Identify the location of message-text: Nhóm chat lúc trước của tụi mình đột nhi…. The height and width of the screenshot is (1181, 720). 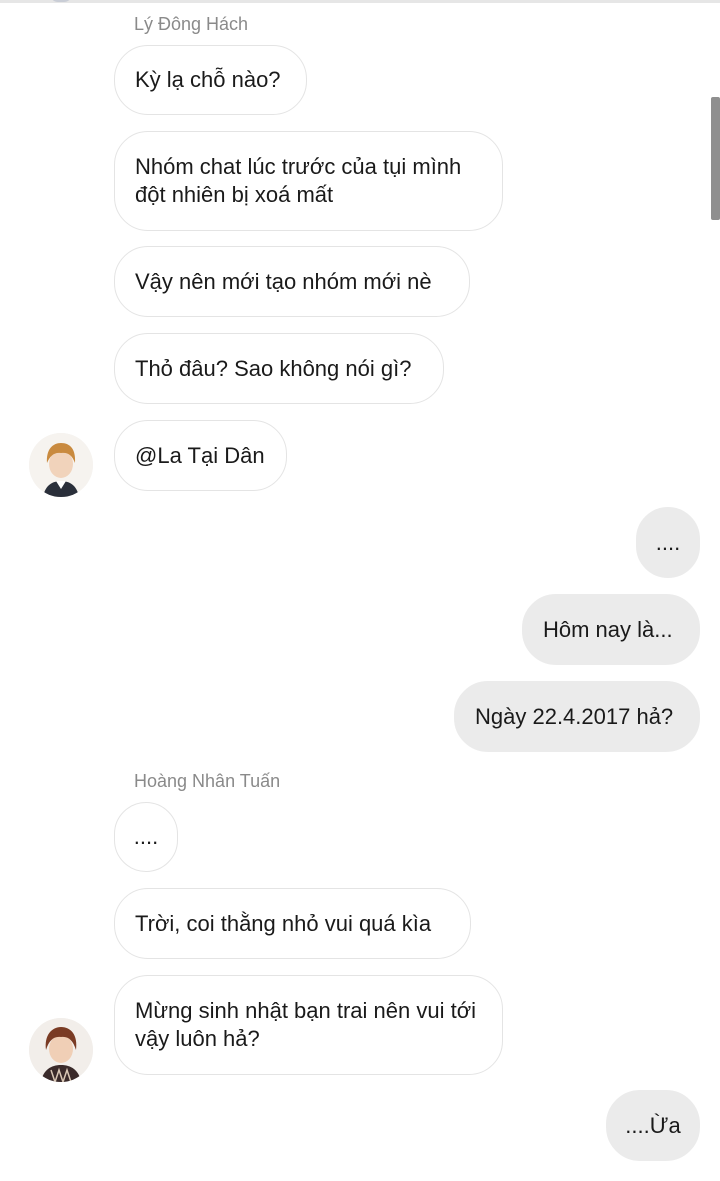
(298, 180).